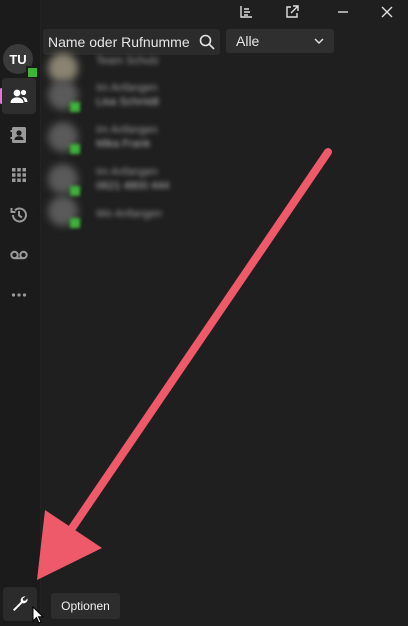  I want to click on mouse-cursor-icon, so click(38, 615).